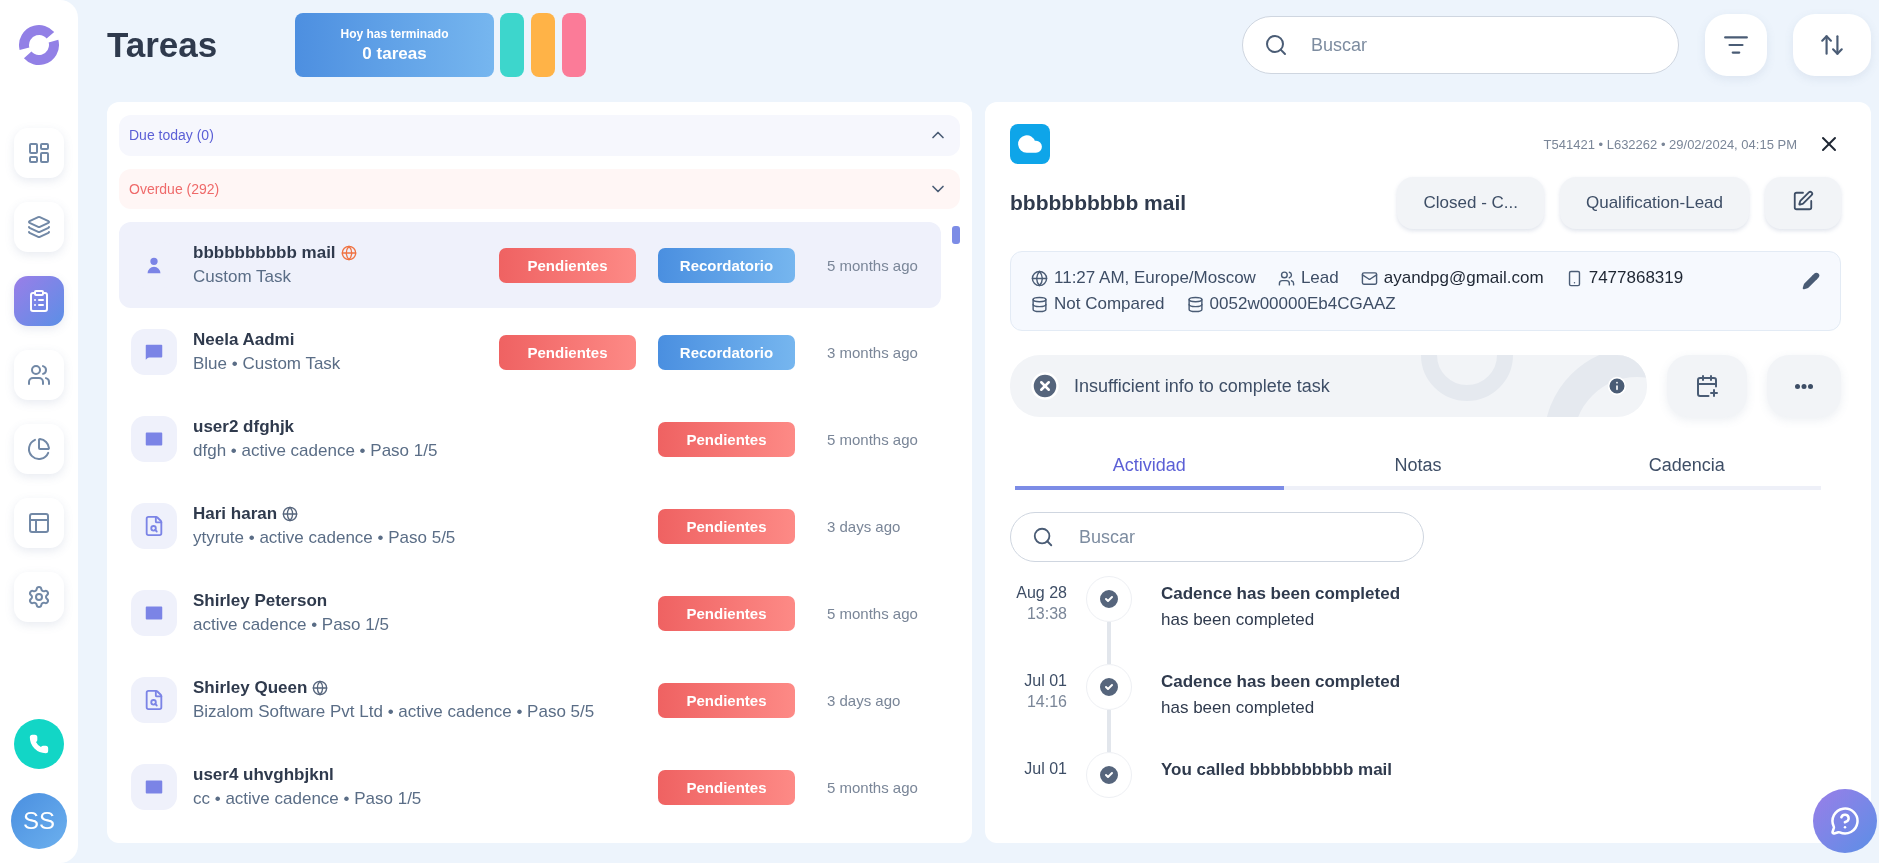  Describe the element at coordinates (1041, 593) in the screenshot. I see `activity-date: Aug 28` at that location.